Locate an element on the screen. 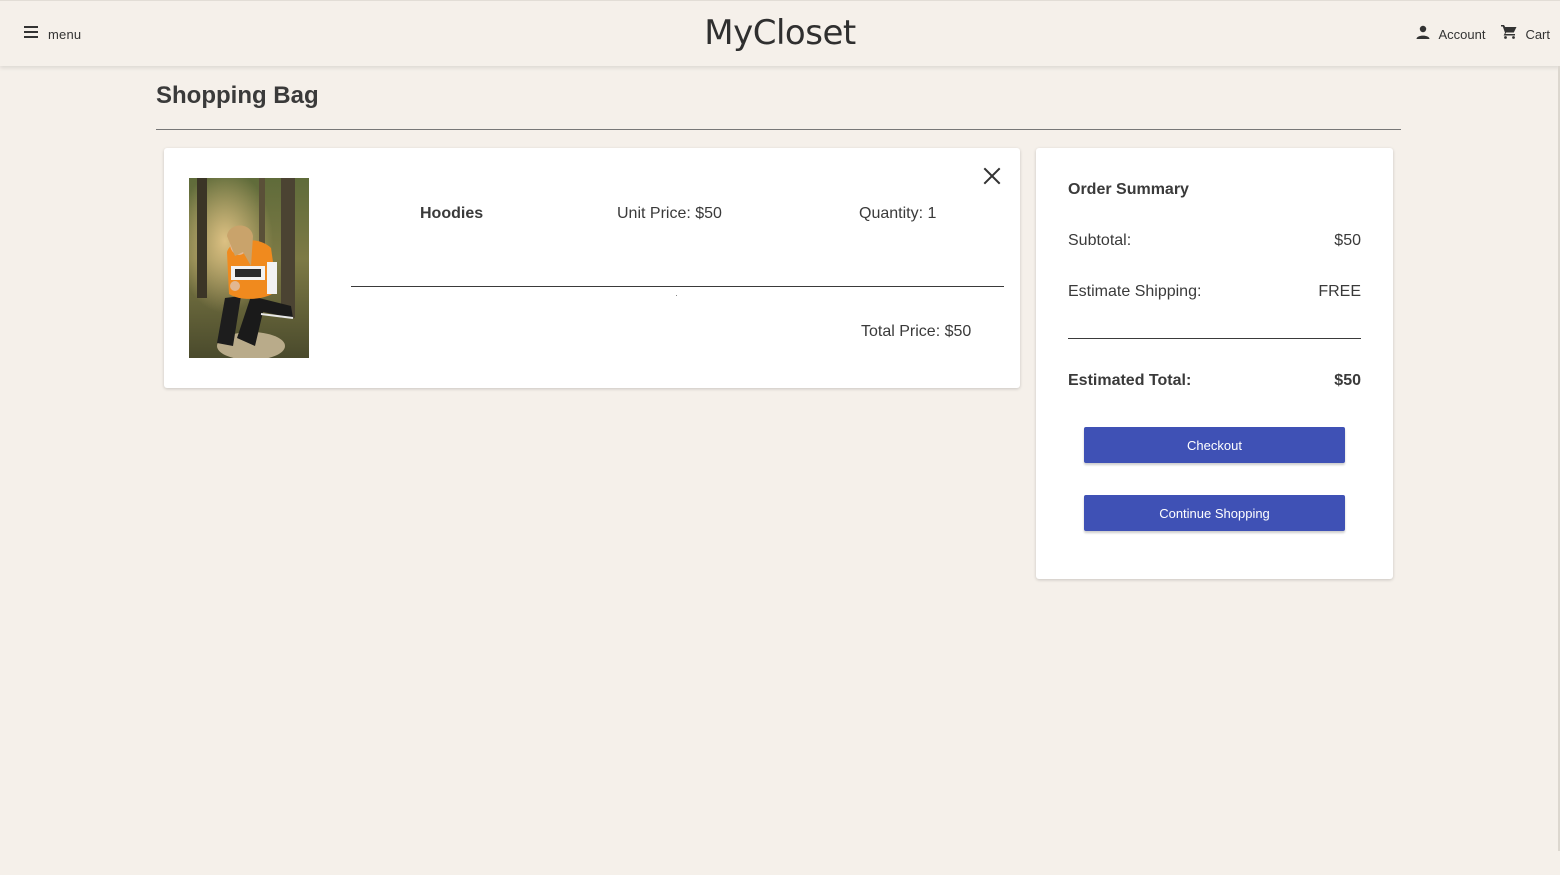 This screenshot has height=875, width=1560. close-icon is located at coordinates (992, 178).